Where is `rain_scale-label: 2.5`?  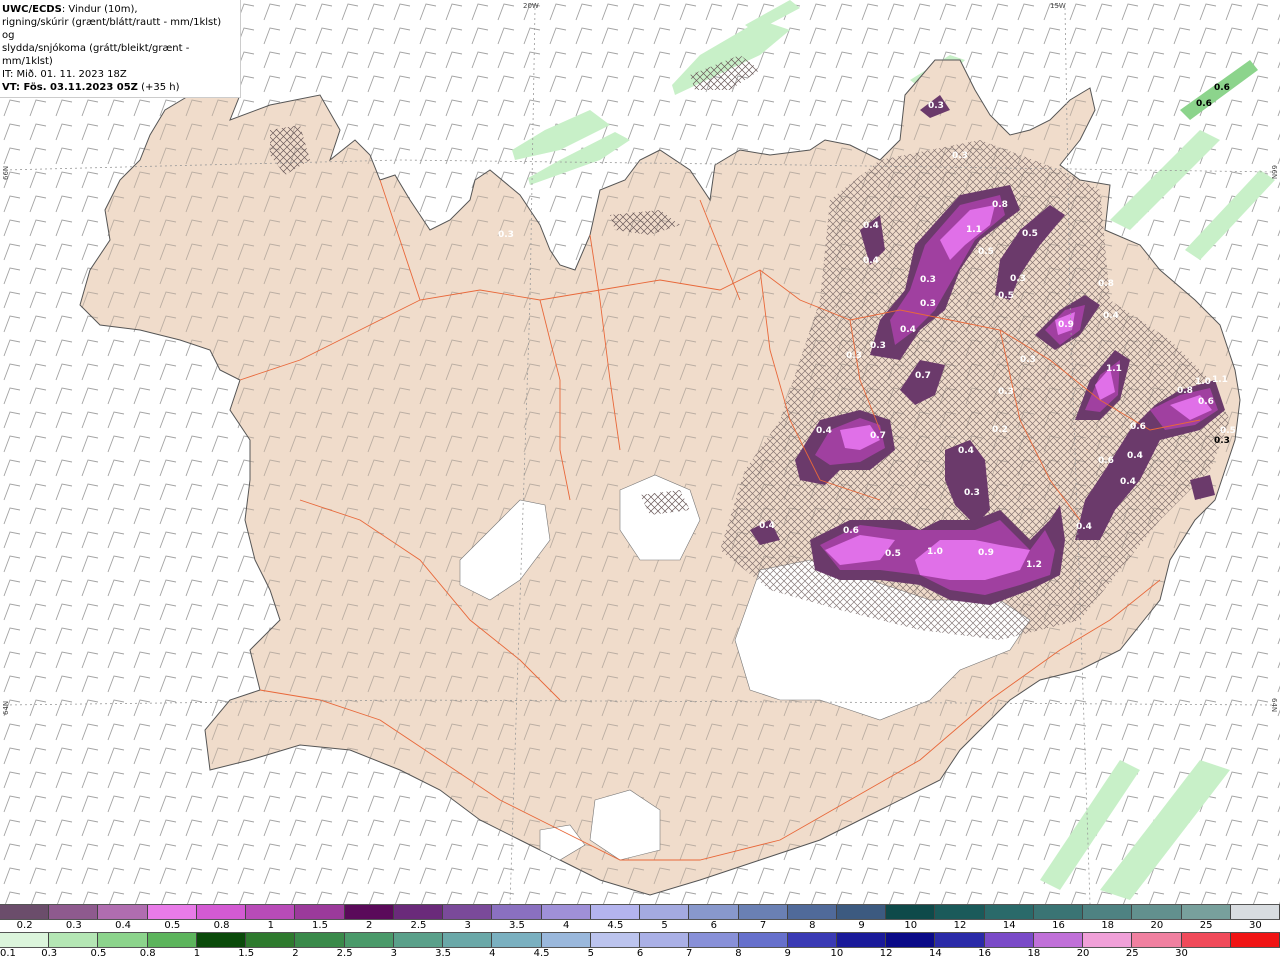
rain_scale-label: 2.5 is located at coordinates (344, 953).